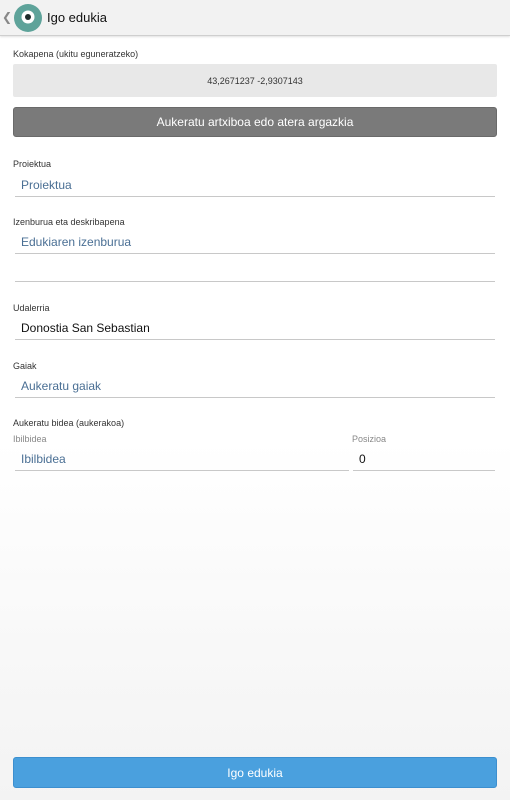 Image resolution: width=510 pixels, height=800 pixels. Describe the element at coordinates (28, 18) in the screenshot. I see `app-logo-icon` at that location.